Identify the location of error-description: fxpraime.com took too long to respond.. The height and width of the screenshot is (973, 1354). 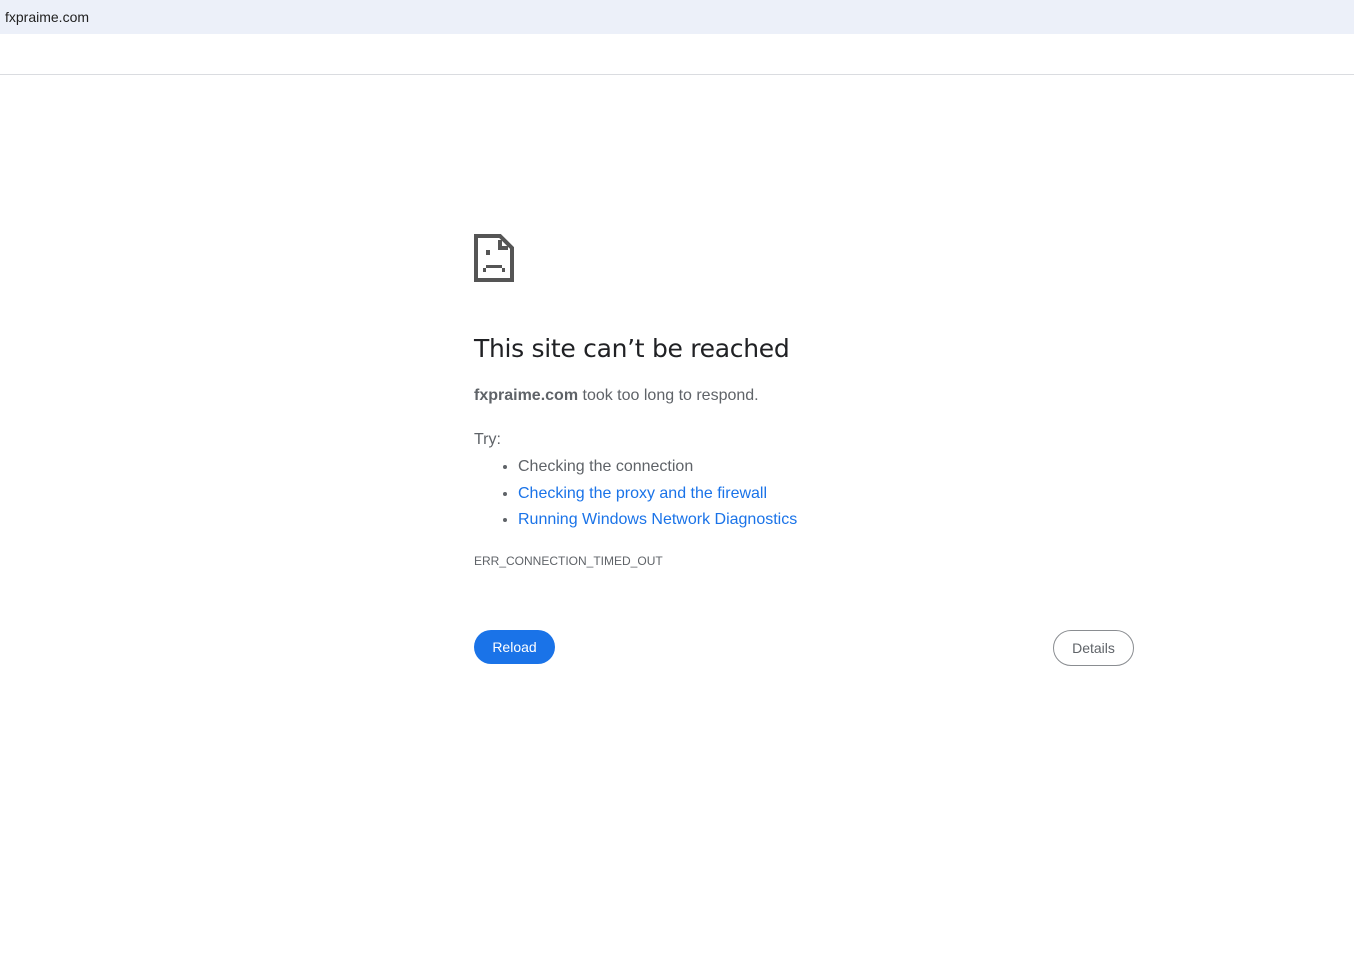
(616, 396).